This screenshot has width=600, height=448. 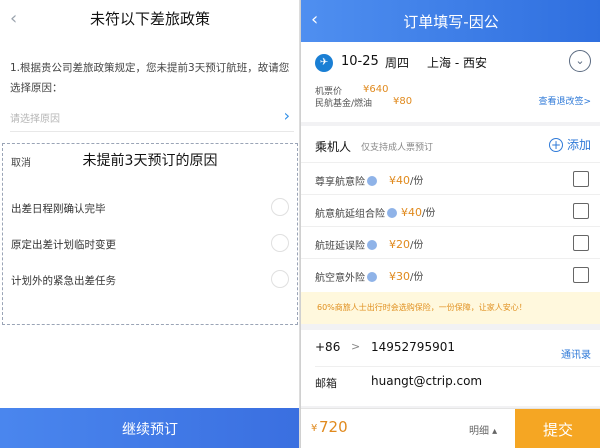 What do you see at coordinates (35, 119) in the screenshot?
I see `reason-select-placeholder: 请选择原因` at bounding box center [35, 119].